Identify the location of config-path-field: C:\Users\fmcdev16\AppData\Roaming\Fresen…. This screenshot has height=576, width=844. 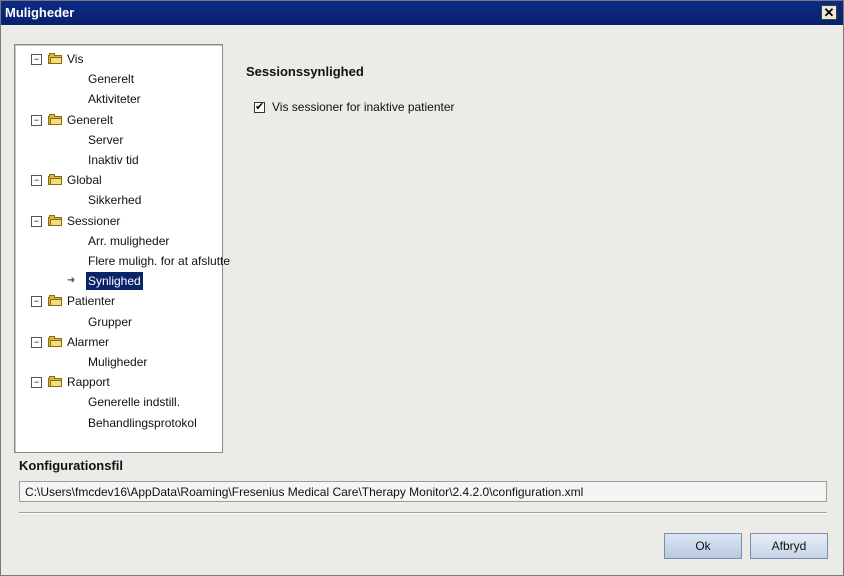
(423, 491).